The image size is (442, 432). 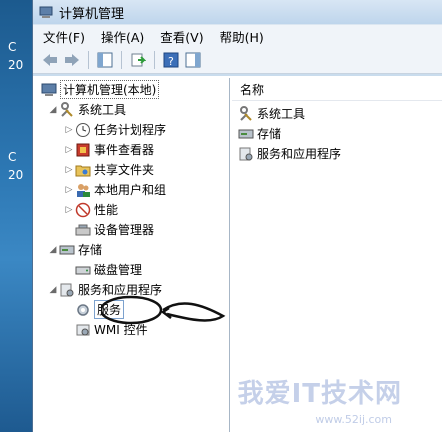 I want to click on tree-item-label: 共享文件夹, so click(x=124, y=170).